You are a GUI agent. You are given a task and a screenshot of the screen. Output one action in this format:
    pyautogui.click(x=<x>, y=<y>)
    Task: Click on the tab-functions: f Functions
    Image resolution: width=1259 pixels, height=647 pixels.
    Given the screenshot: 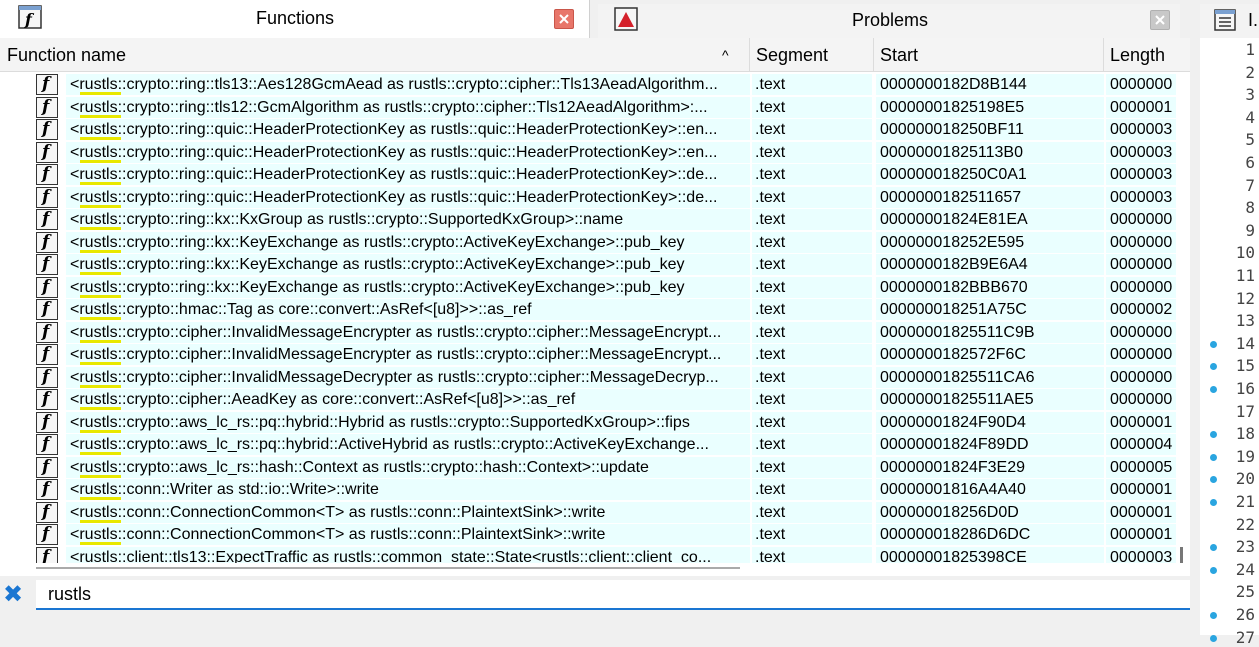 What is the action you would take?
    pyautogui.click(x=295, y=19)
    